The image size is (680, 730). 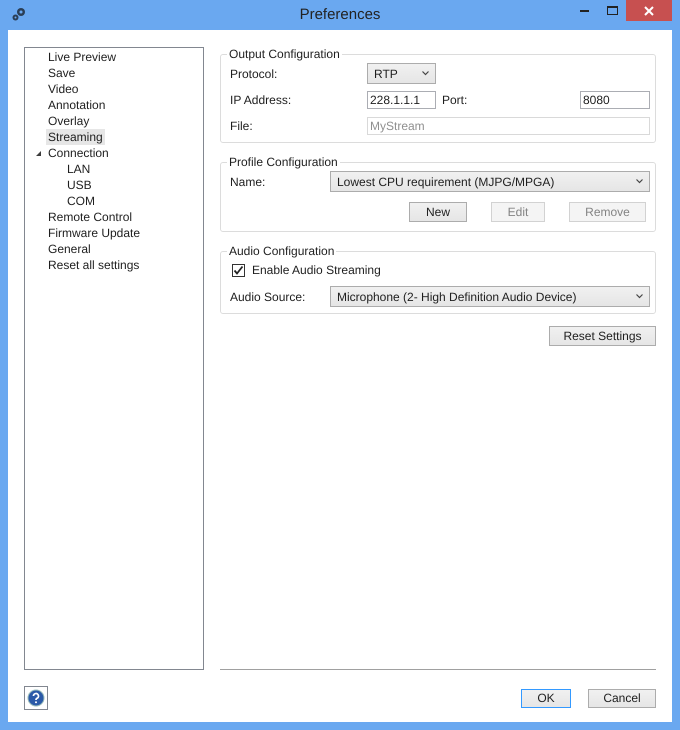 What do you see at coordinates (63, 89) in the screenshot?
I see `tree-item: Video` at bounding box center [63, 89].